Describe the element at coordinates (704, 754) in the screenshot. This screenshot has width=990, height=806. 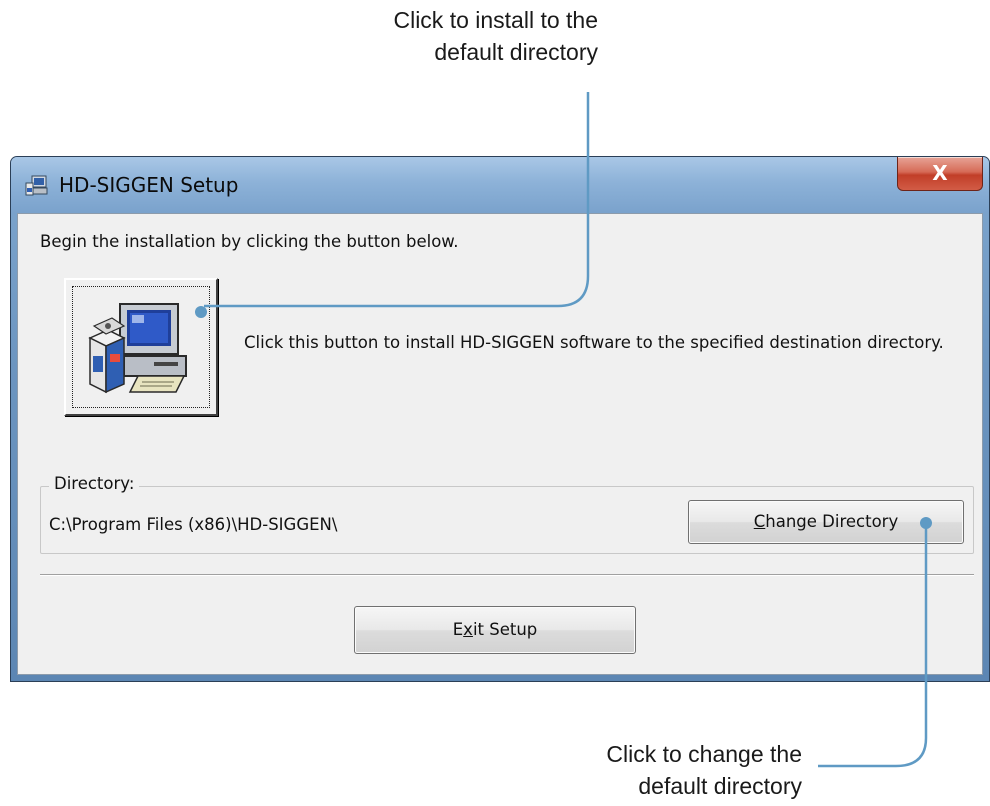
I see `callout-change-line1: Click to change the` at that location.